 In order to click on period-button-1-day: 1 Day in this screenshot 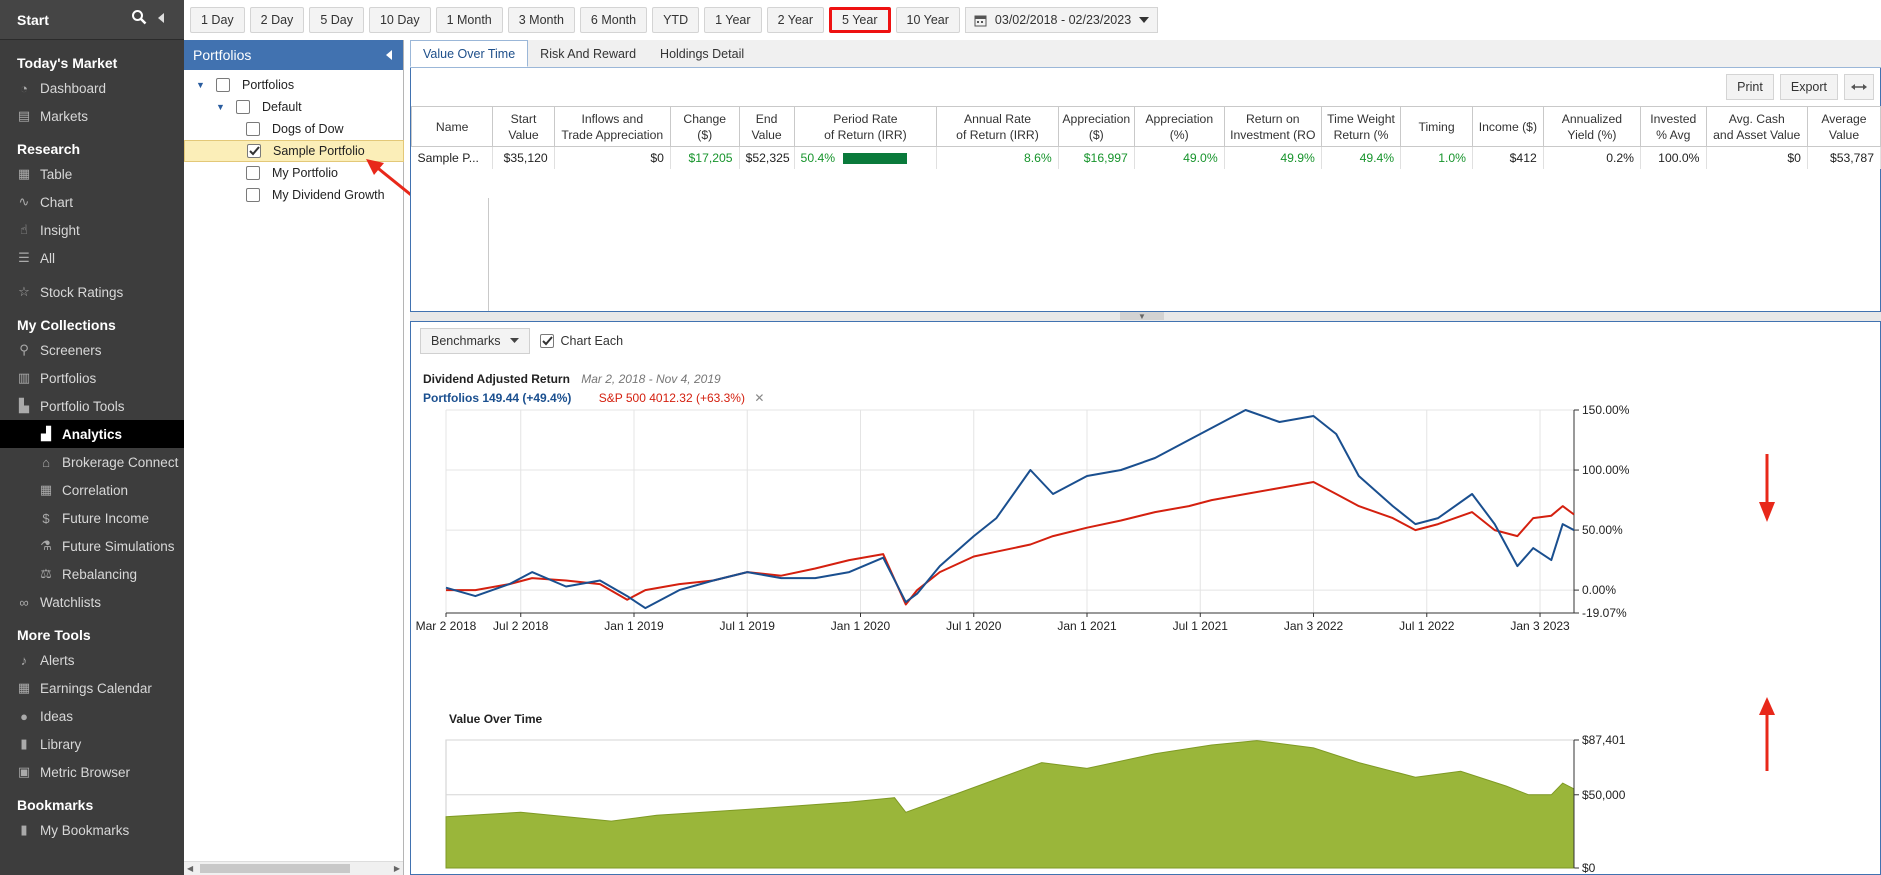, I will do `click(217, 20)`.